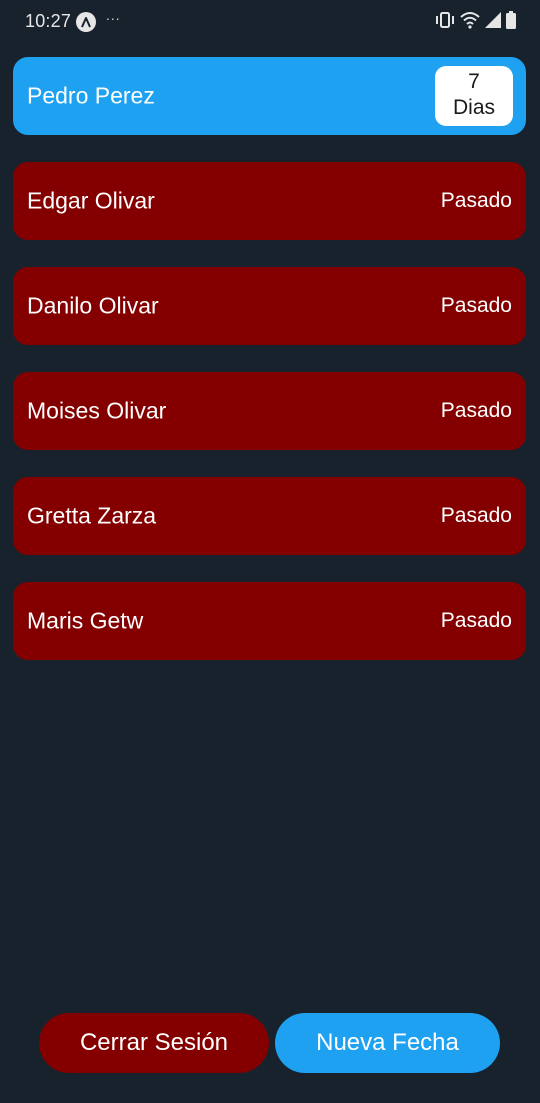 The height and width of the screenshot is (1103, 540). Describe the element at coordinates (270, 22) in the screenshot. I see `status-bar: 10:27 ∙∙∙` at that location.